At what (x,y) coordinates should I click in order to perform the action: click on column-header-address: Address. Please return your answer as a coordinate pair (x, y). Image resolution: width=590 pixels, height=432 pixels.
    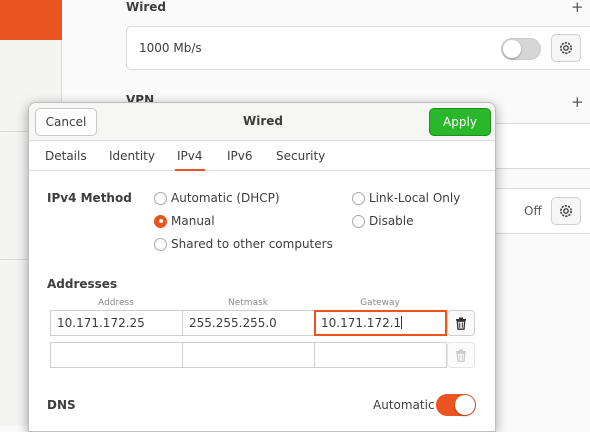
    Looking at the image, I should click on (116, 303).